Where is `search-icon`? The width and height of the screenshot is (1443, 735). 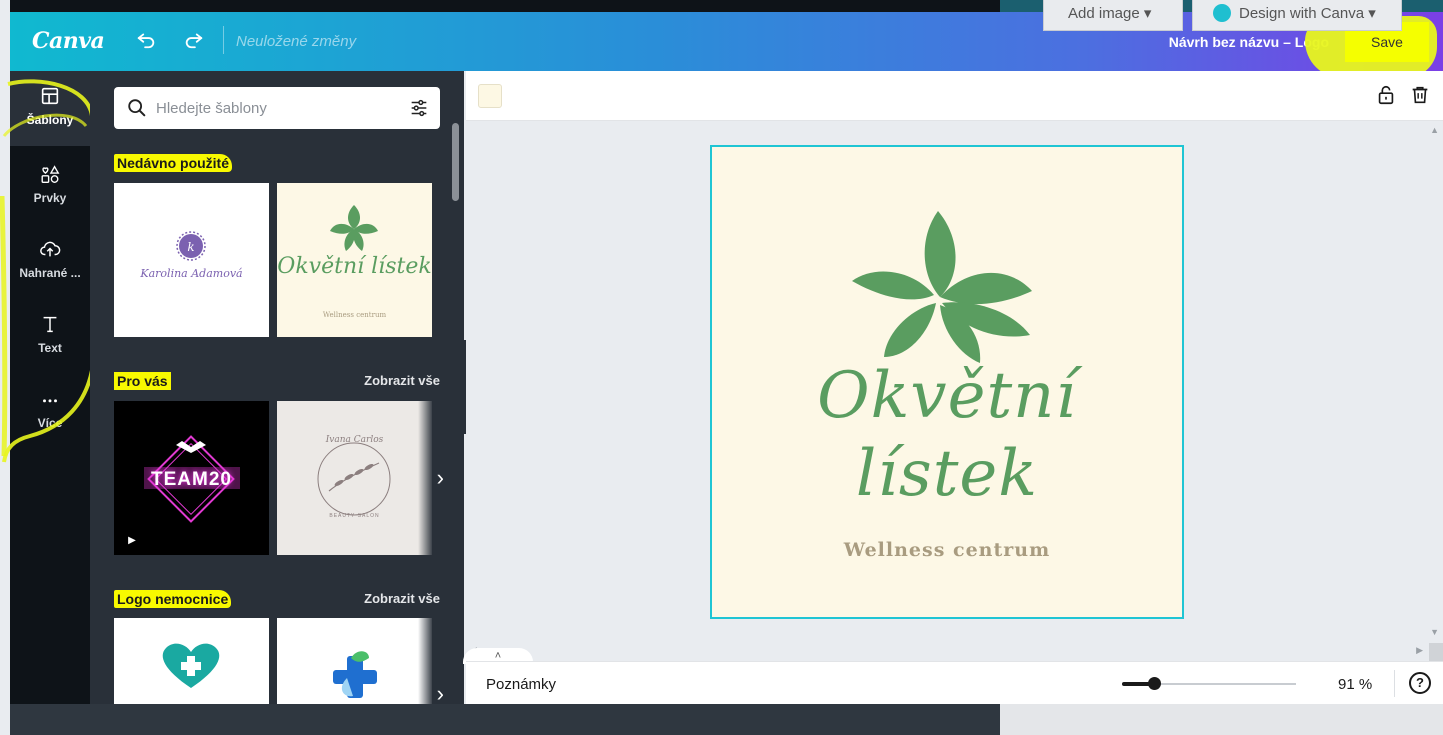 search-icon is located at coordinates (137, 108).